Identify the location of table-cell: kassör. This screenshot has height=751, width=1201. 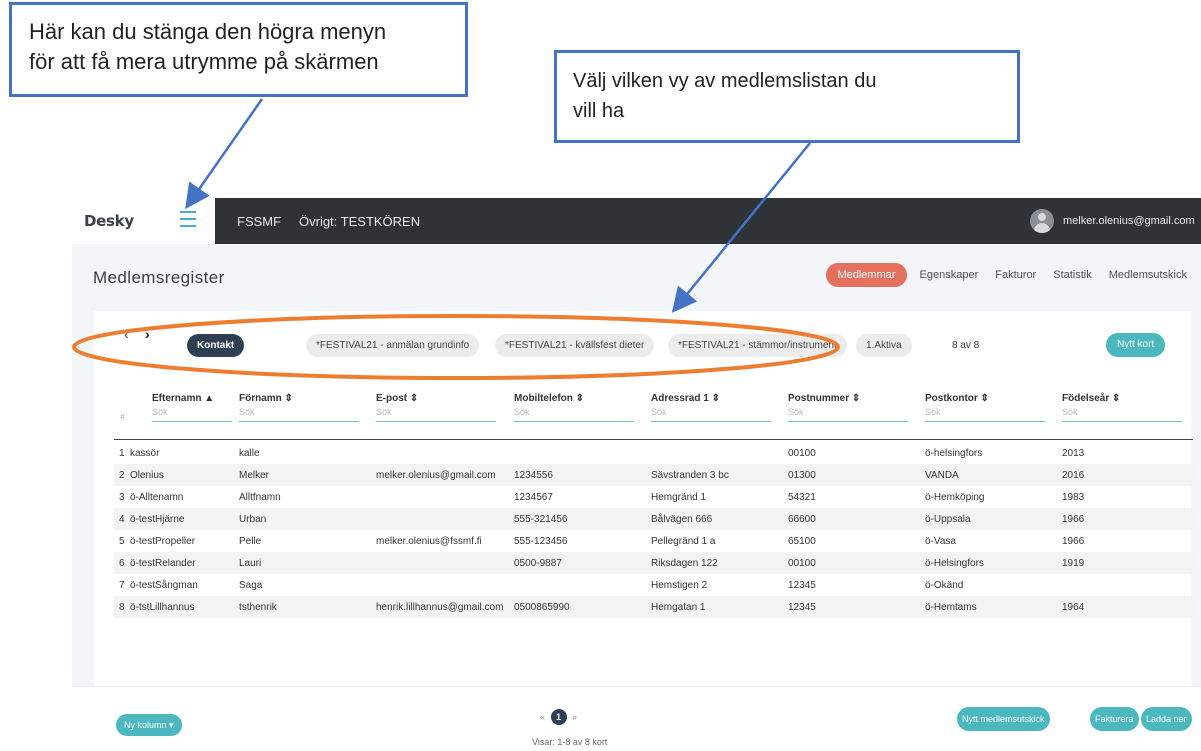
(145, 453).